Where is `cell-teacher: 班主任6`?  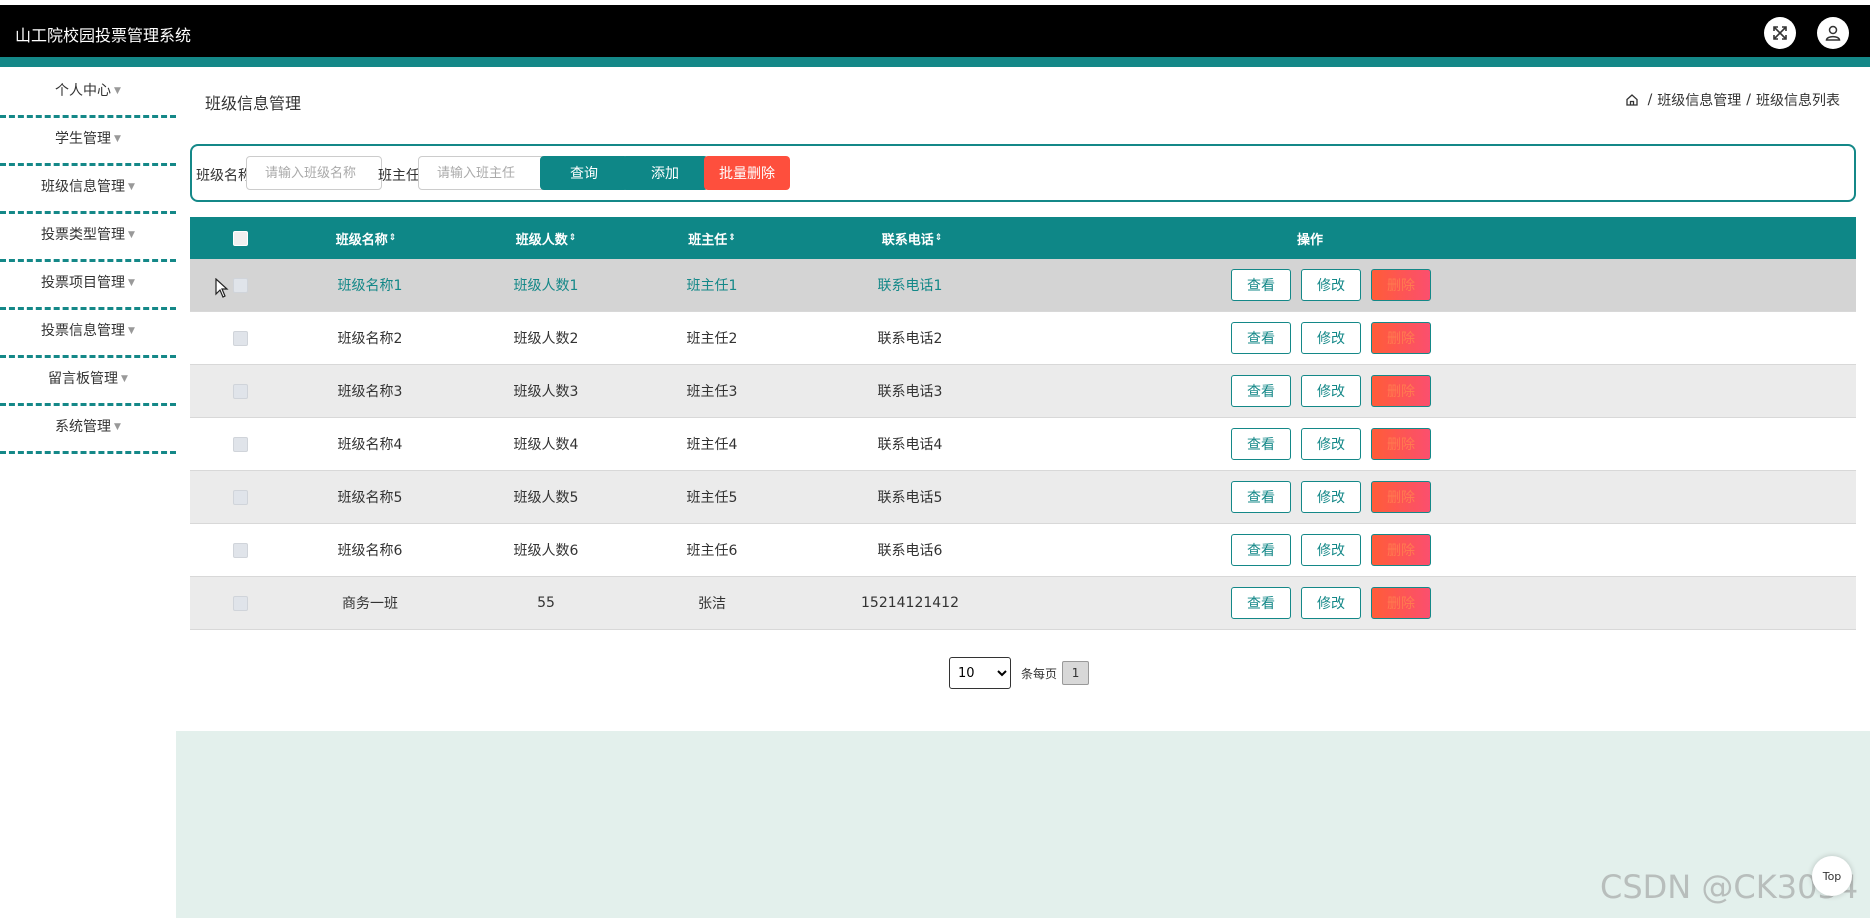
cell-teacher: 班主任6 is located at coordinates (712, 551).